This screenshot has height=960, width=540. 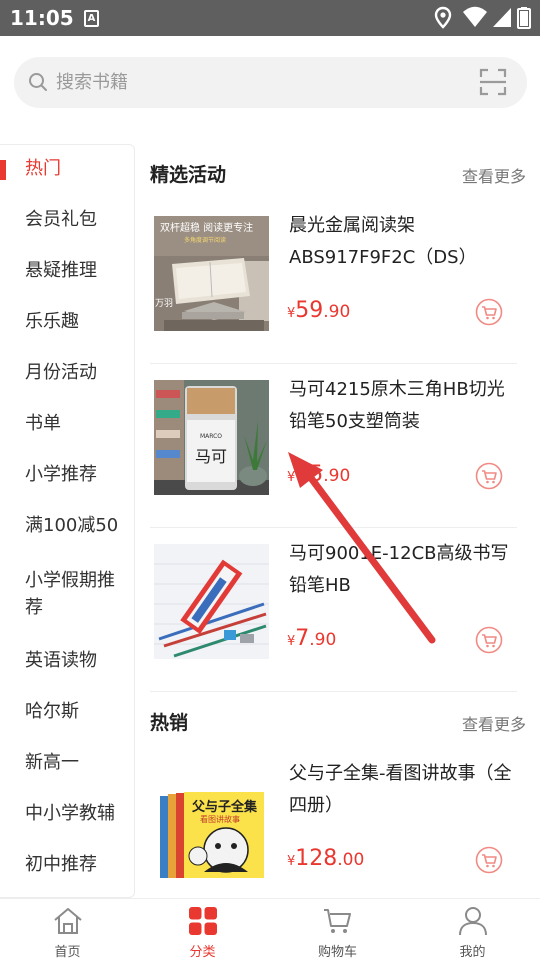 What do you see at coordinates (75, 525) in the screenshot?
I see `sidebar-item-discount: 满100减50` at bounding box center [75, 525].